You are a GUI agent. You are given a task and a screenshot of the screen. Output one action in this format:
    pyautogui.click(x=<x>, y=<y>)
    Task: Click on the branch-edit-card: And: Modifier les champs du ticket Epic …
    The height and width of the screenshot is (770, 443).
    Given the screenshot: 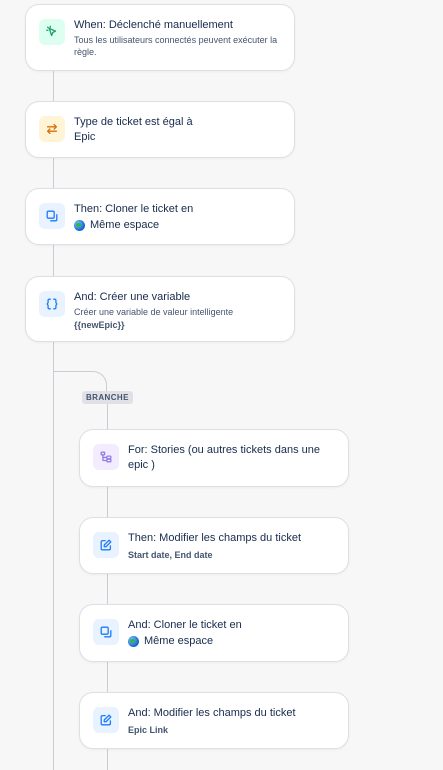 What is the action you would take?
    pyautogui.click(x=214, y=720)
    